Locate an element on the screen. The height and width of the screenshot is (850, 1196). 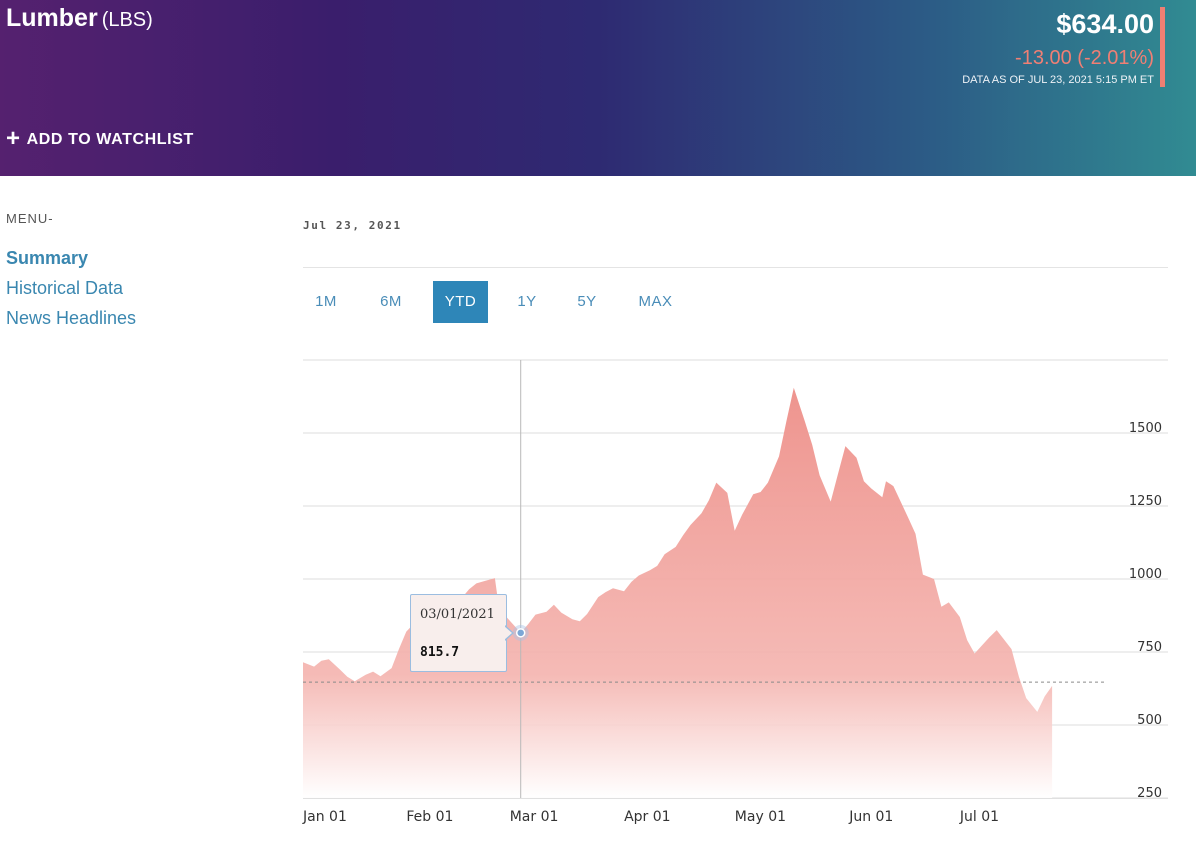
chart-tooltip: 03/01/2021 815.7 is located at coordinates (458, 633).